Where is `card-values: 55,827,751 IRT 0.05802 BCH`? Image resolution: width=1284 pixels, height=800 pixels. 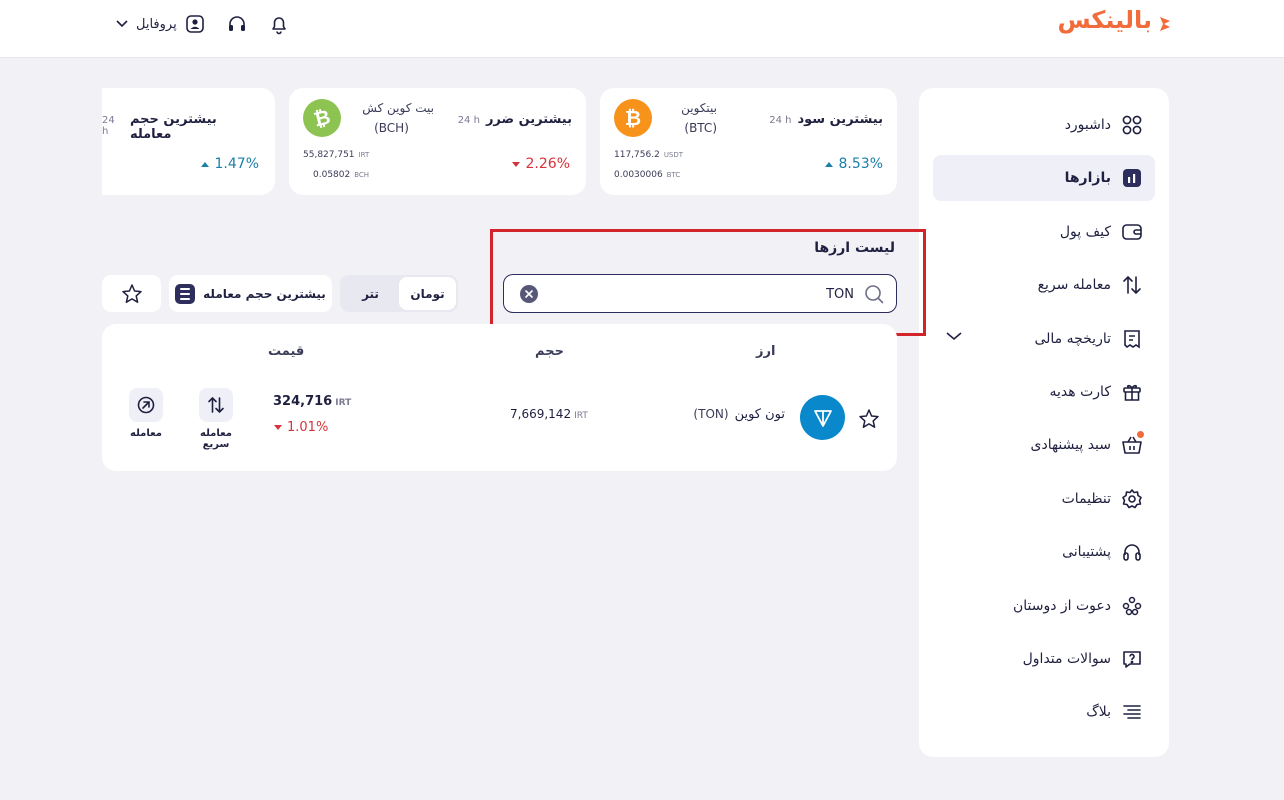
card-values: 55,827,751 IRT 0.05802 BCH is located at coordinates (336, 165).